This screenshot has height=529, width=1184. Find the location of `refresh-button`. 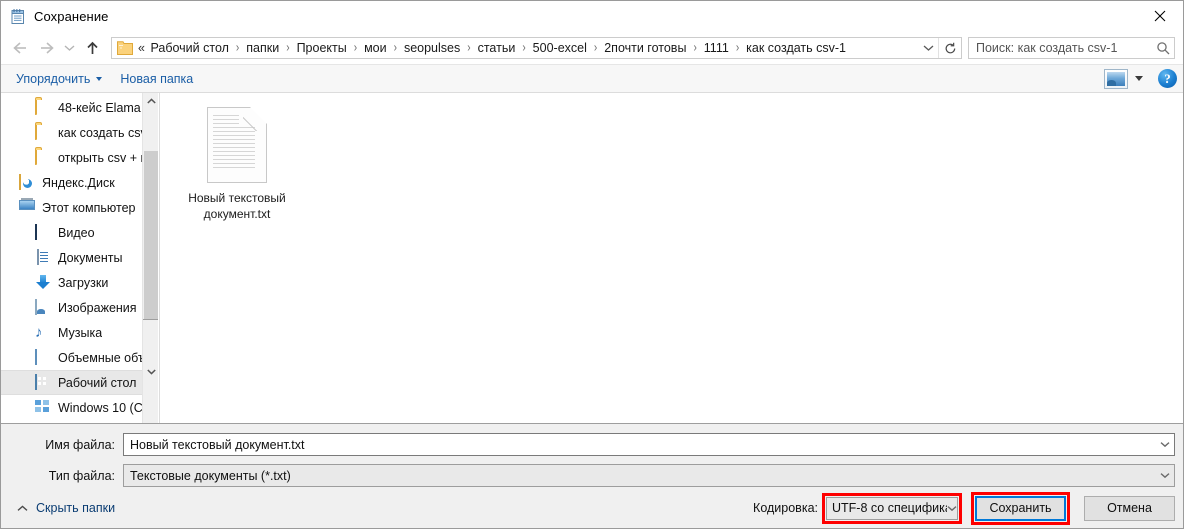

refresh-button is located at coordinates (949, 48).